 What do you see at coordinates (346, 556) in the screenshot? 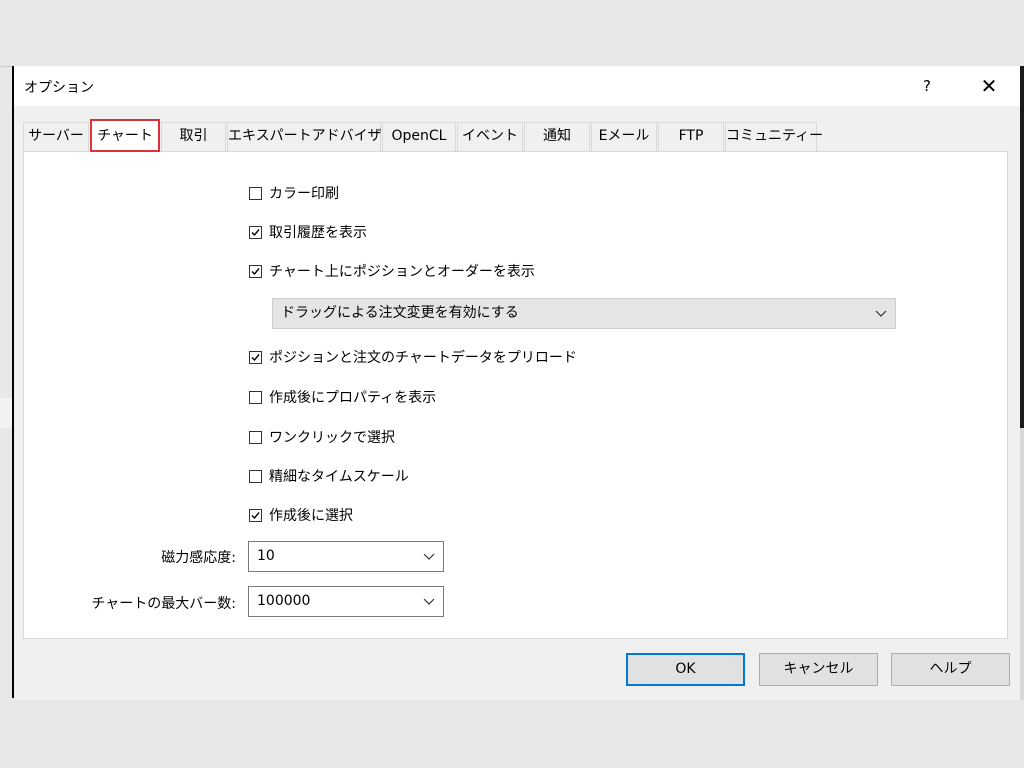
I see `magnet-select: 10` at bounding box center [346, 556].